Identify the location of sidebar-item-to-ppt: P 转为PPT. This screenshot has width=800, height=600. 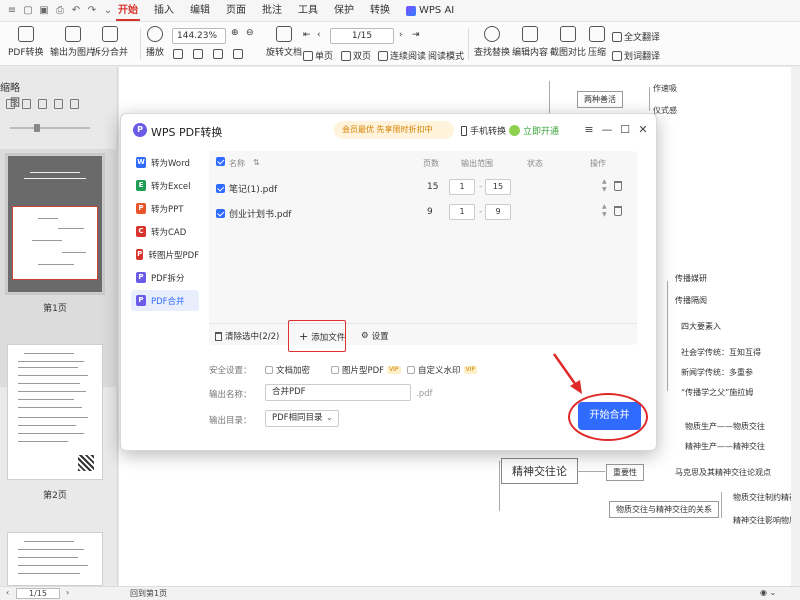
(165, 208).